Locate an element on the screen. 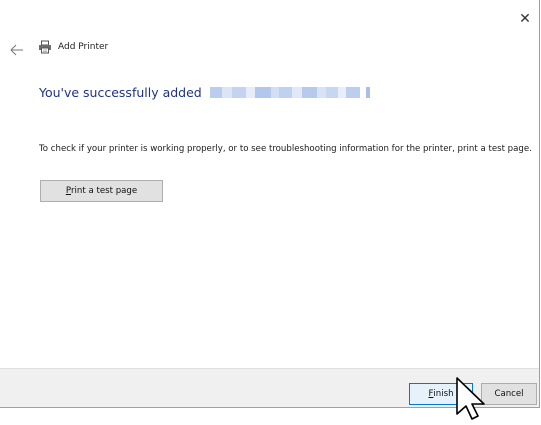  success-heading: You've successfully added is located at coordinates (204, 92).